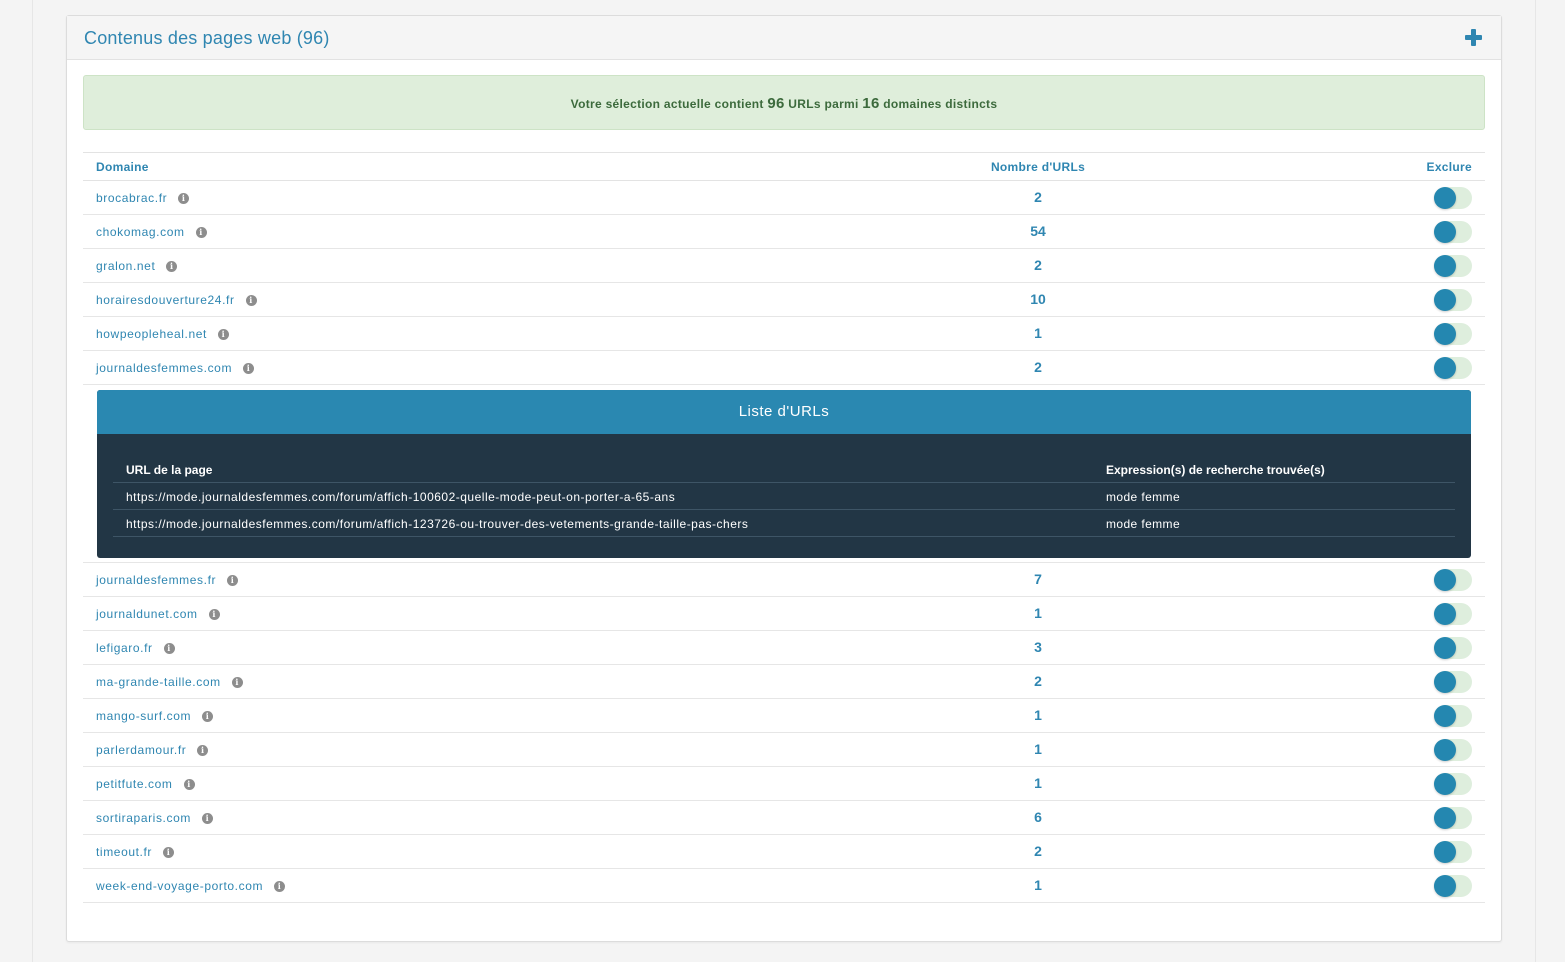 The image size is (1565, 962). What do you see at coordinates (1449, 167) in the screenshot?
I see `column-header-exclude: Exclure` at bounding box center [1449, 167].